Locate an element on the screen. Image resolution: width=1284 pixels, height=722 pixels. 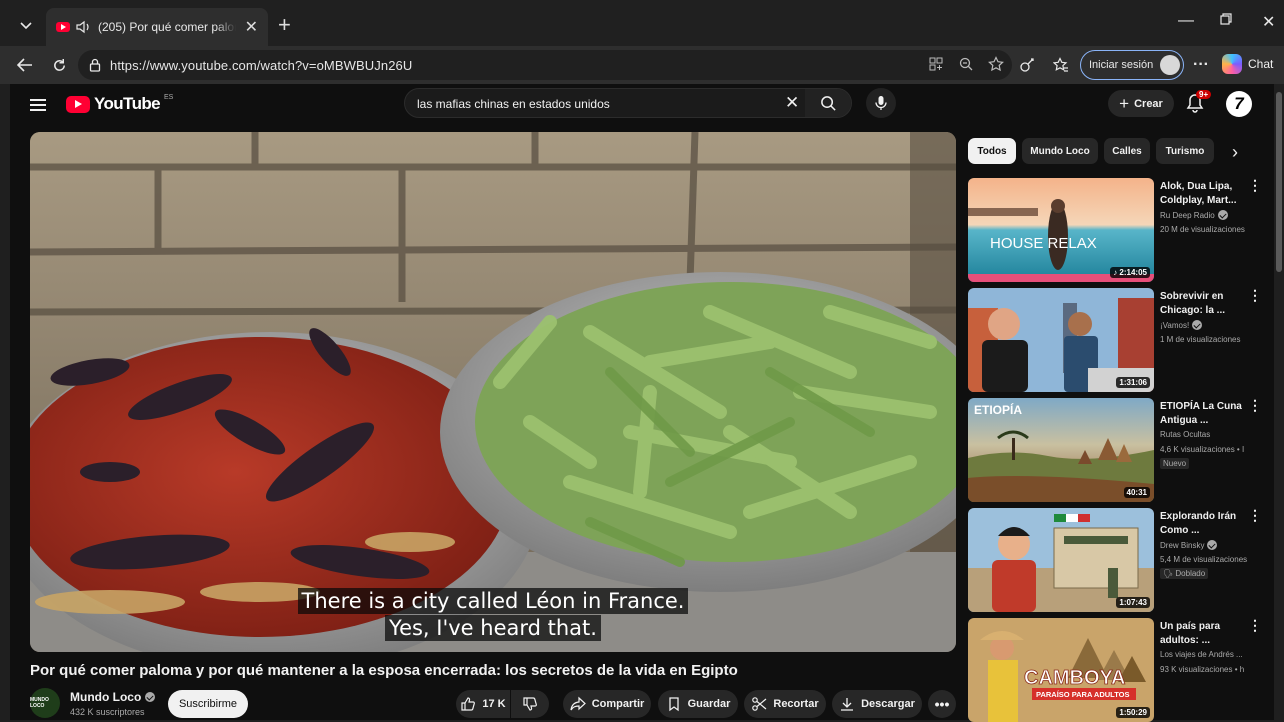
country-code: ES is located at coordinates (169, 97).